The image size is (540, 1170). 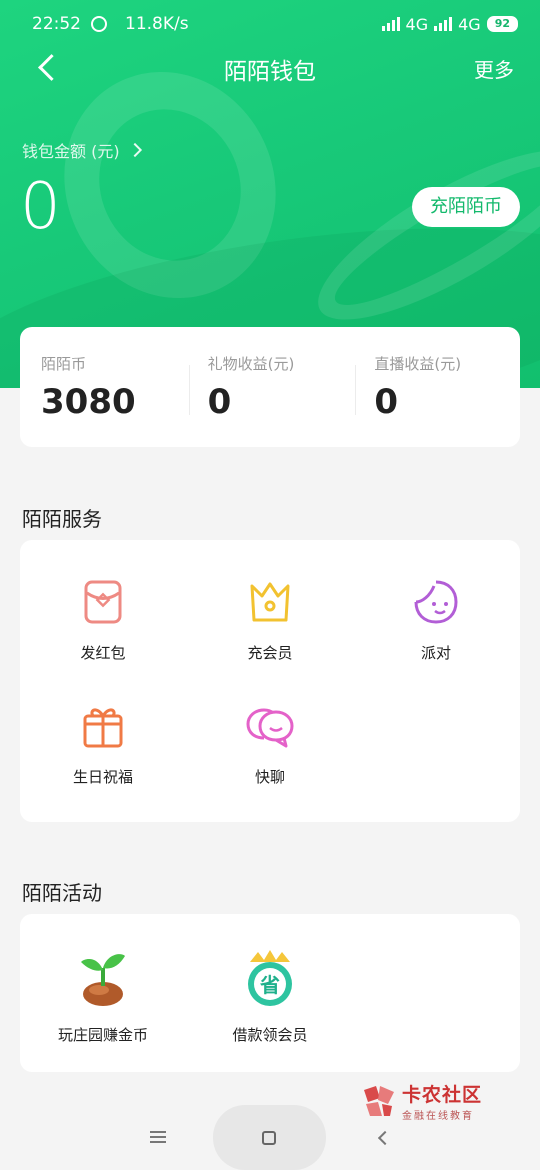 What do you see at coordinates (62, 893) in the screenshot?
I see `activities-section-title: 陌陌活动` at bounding box center [62, 893].